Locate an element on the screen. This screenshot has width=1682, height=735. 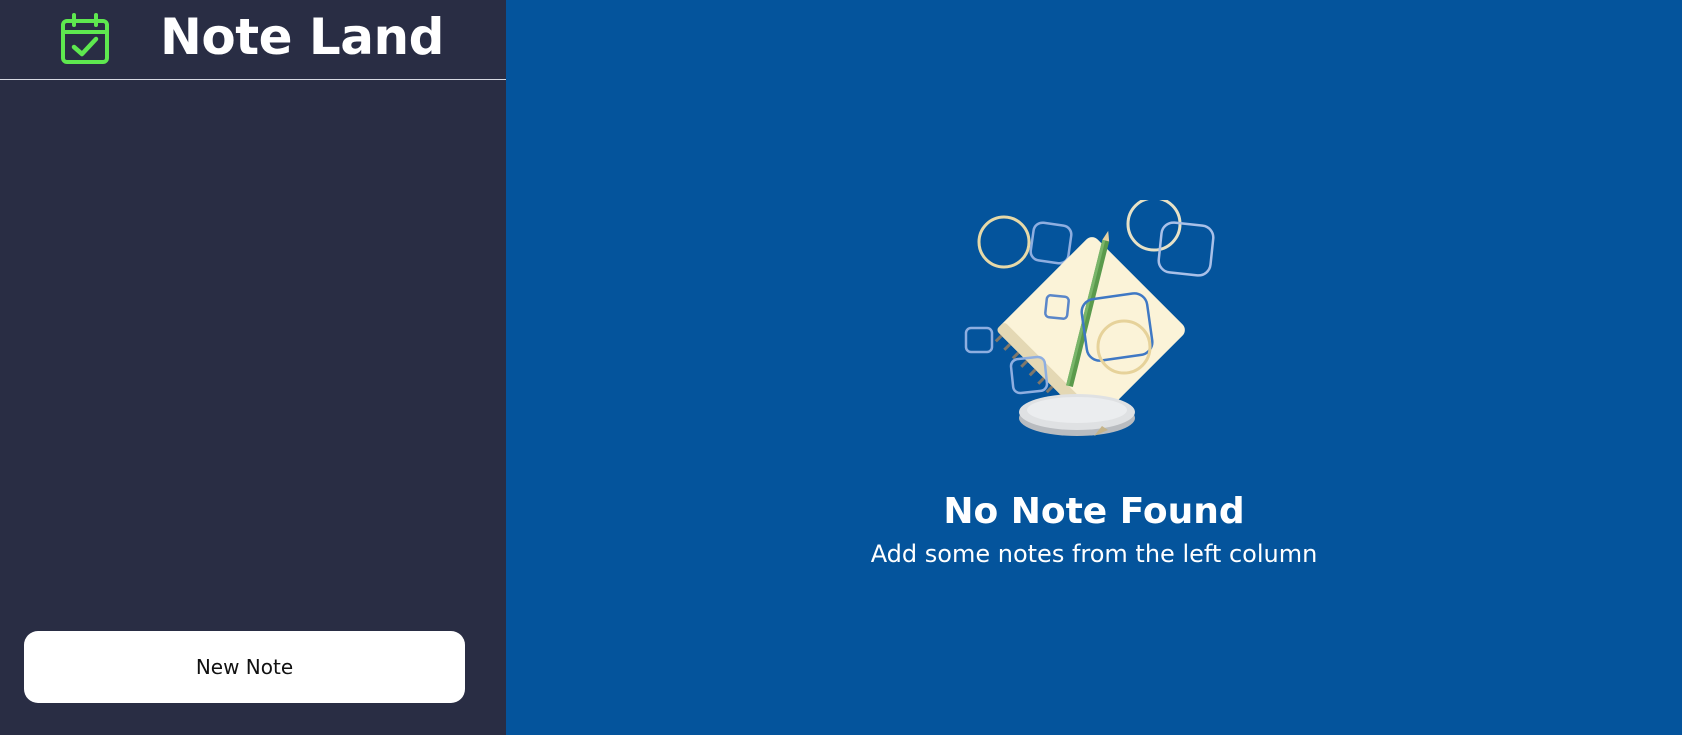
empty-state-subtitle: Add some notes from the left column is located at coordinates (1094, 554).